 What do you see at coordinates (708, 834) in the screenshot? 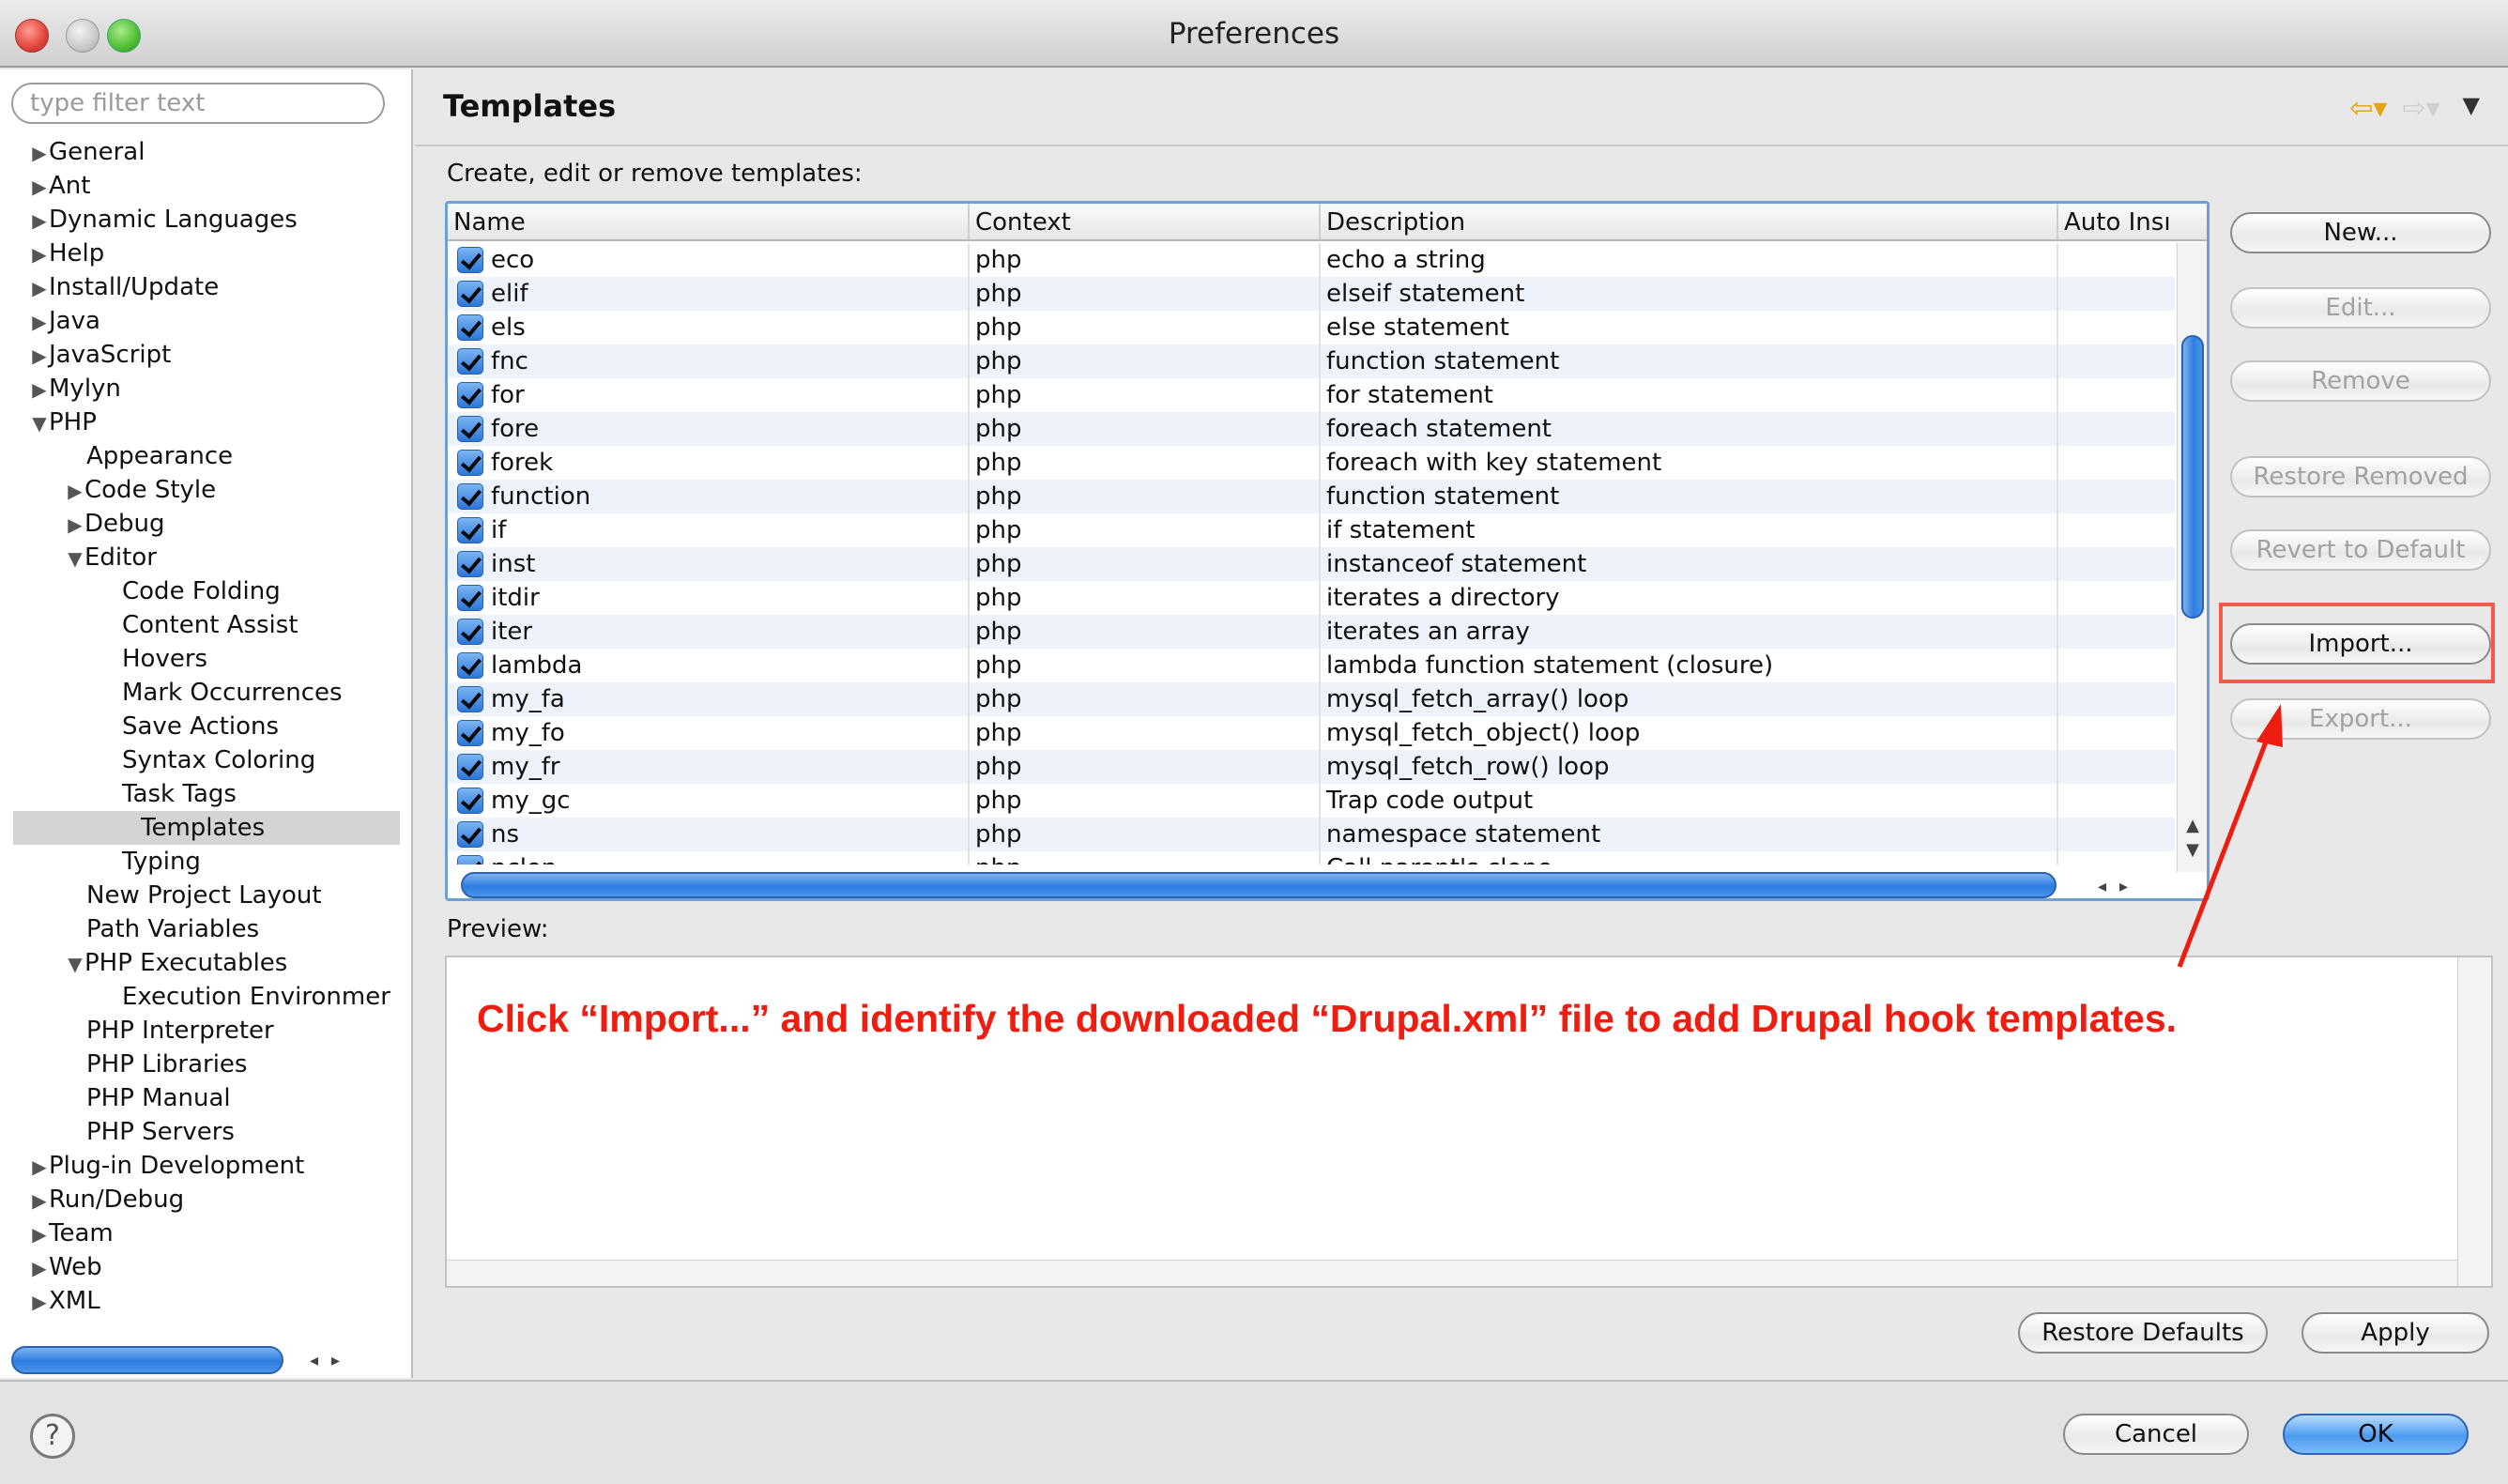
I see `template-name-cell: ns` at bounding box center [708, 834].